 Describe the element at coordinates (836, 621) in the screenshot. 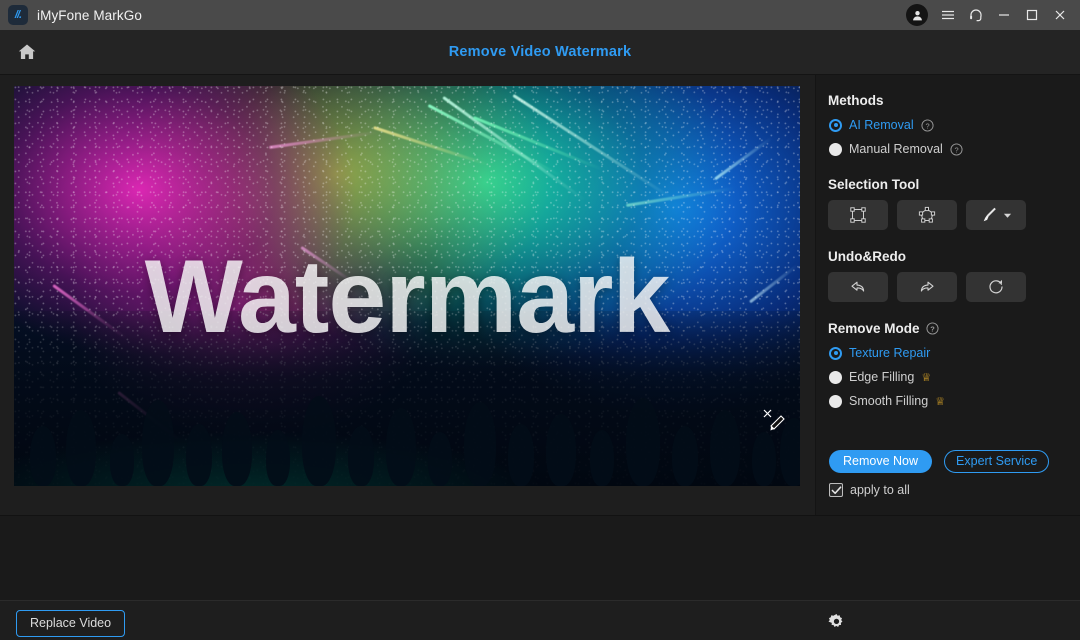

I see `gear-icon` at that location.